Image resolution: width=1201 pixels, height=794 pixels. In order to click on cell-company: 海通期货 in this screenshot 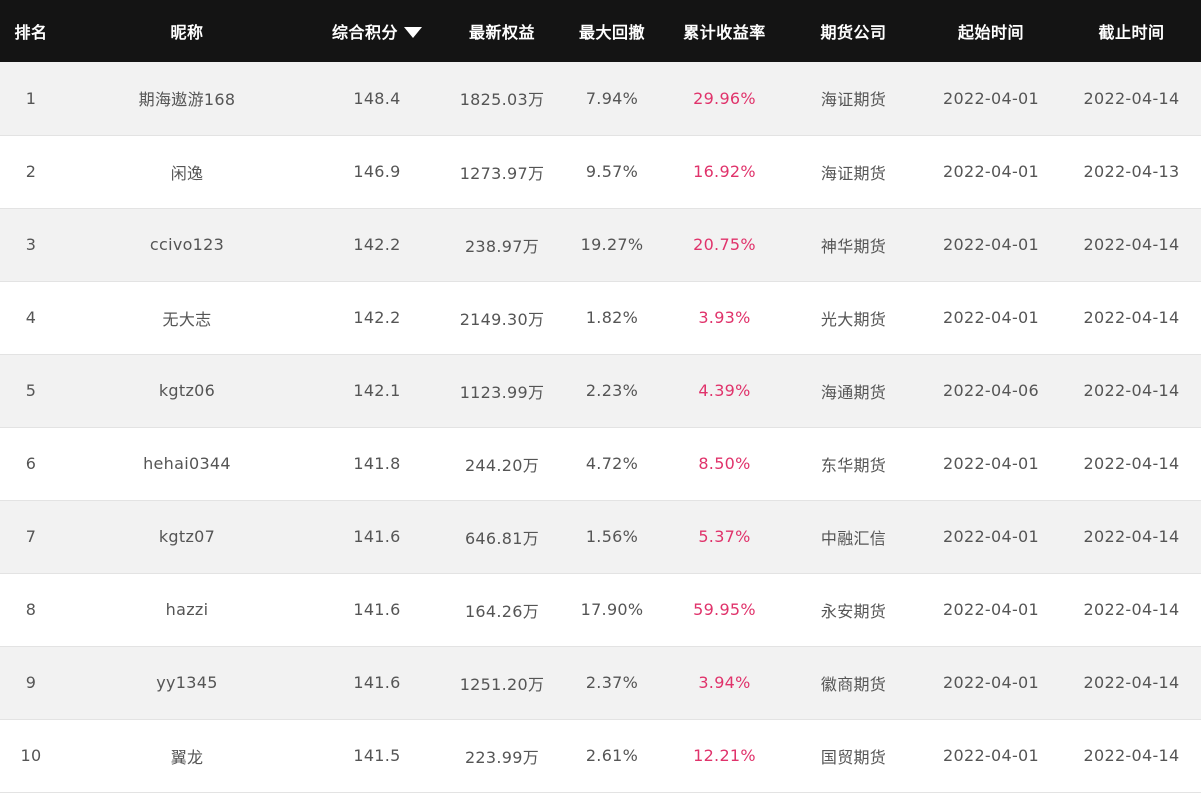, I will do `click(853, 392)`.